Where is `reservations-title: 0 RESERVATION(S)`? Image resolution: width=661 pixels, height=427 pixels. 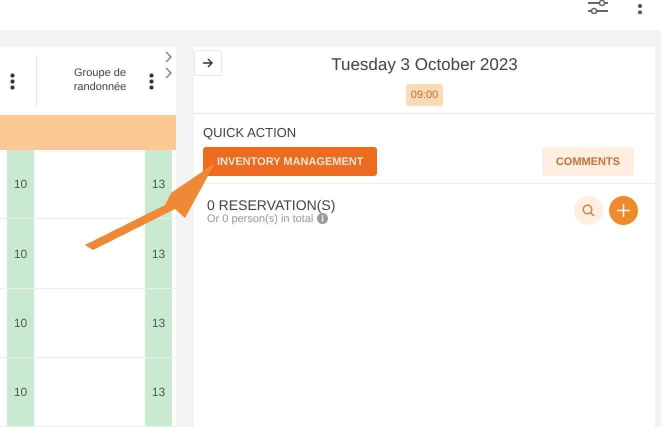 reservations-title: 0 RESERVATION(S) is located at coordinates (271, 204).